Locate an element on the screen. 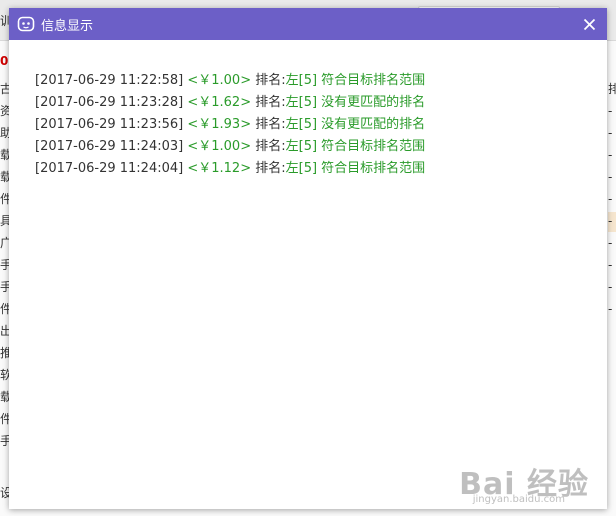  log-timestamp: [2017-06-29 11:23:56] is located at coordinates (109, 124).